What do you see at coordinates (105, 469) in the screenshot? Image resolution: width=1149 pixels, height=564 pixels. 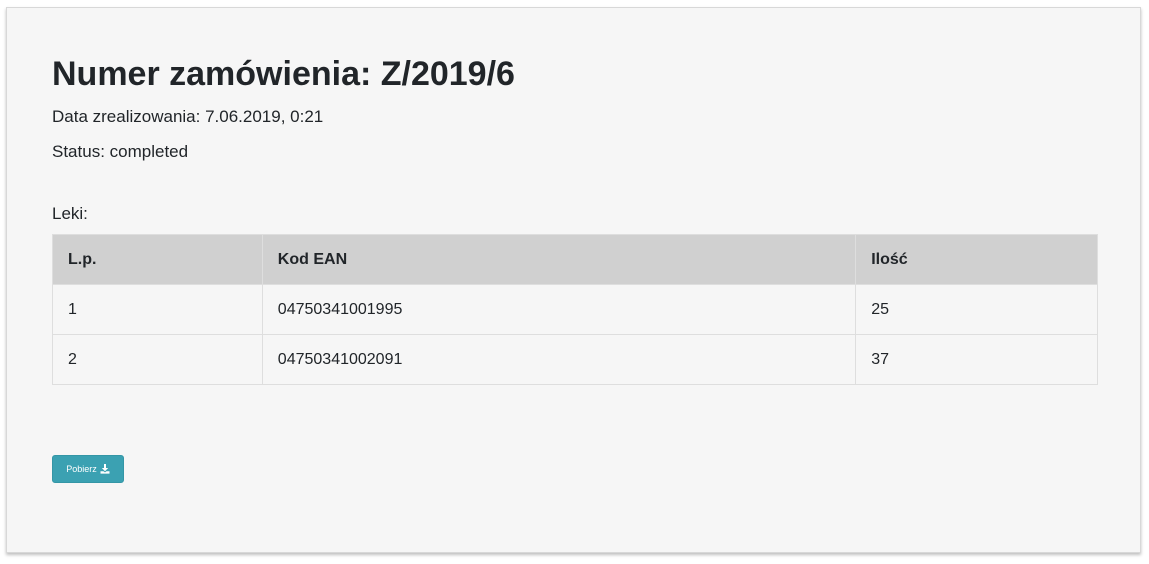 I see `download-icon` at bounding box center [105, 469].